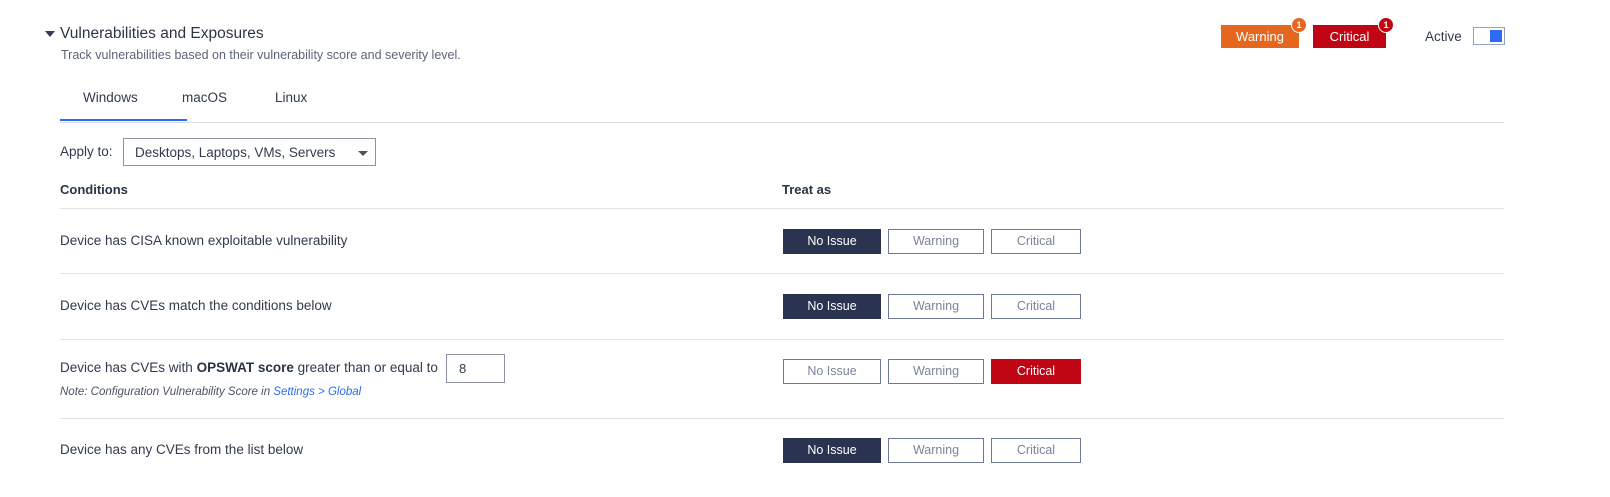 The width and height of the screenshot is (1610, 497). Describe the element at coordinates (363, 153) in the screenshot. I see `chevron-down-icon` at that location.